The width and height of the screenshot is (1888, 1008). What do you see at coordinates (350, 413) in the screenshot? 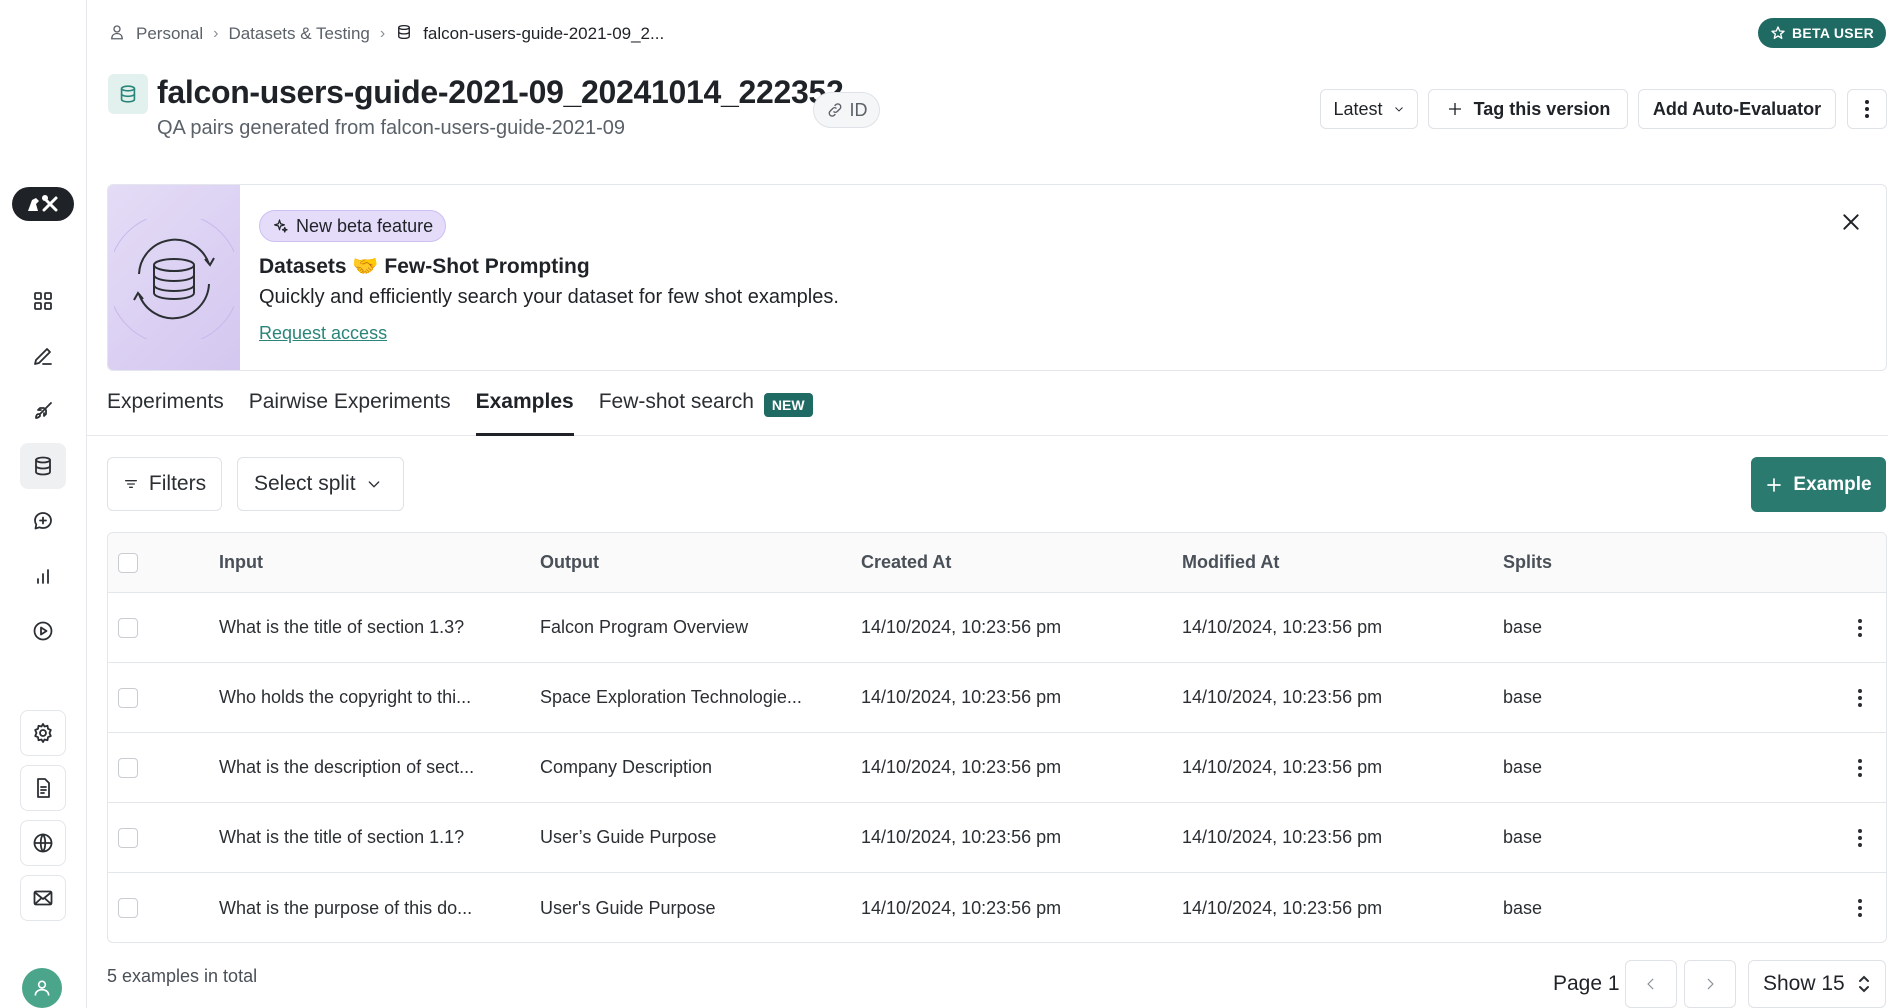
I see `tab-pairwise-experiments: Pairwise Experiments` at bounding box center [350, 413].